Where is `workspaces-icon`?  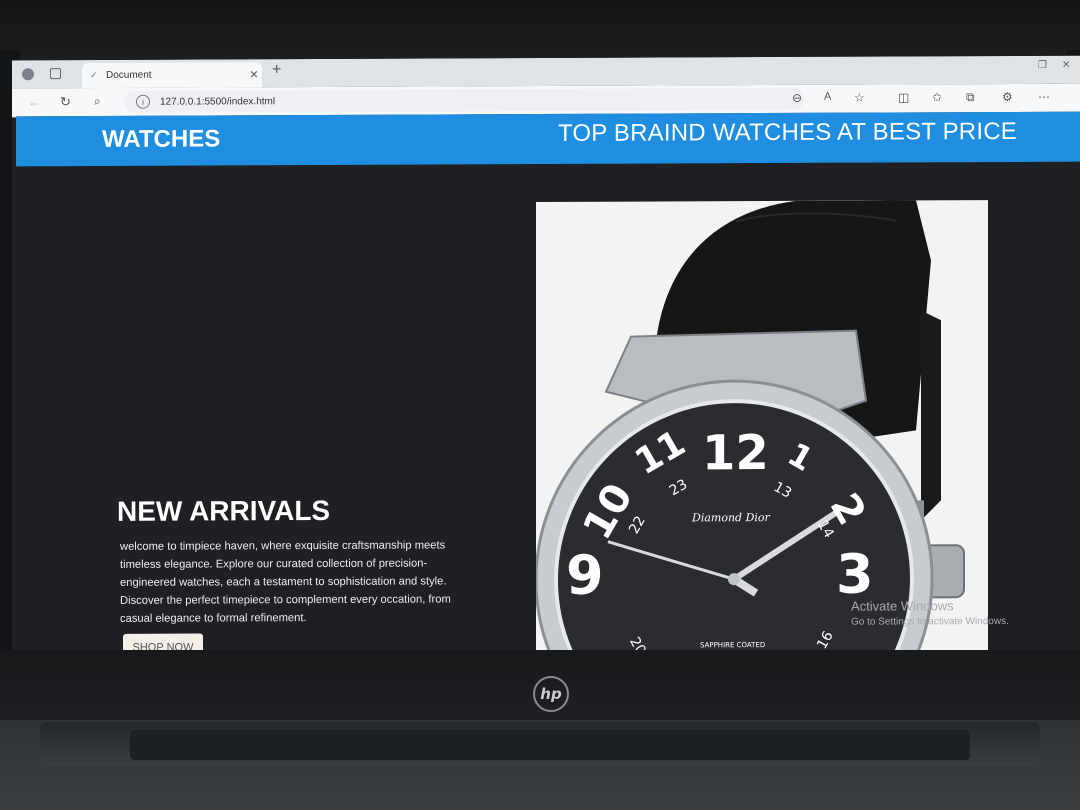
workspaces-icon is located at coordinates (55, 74).